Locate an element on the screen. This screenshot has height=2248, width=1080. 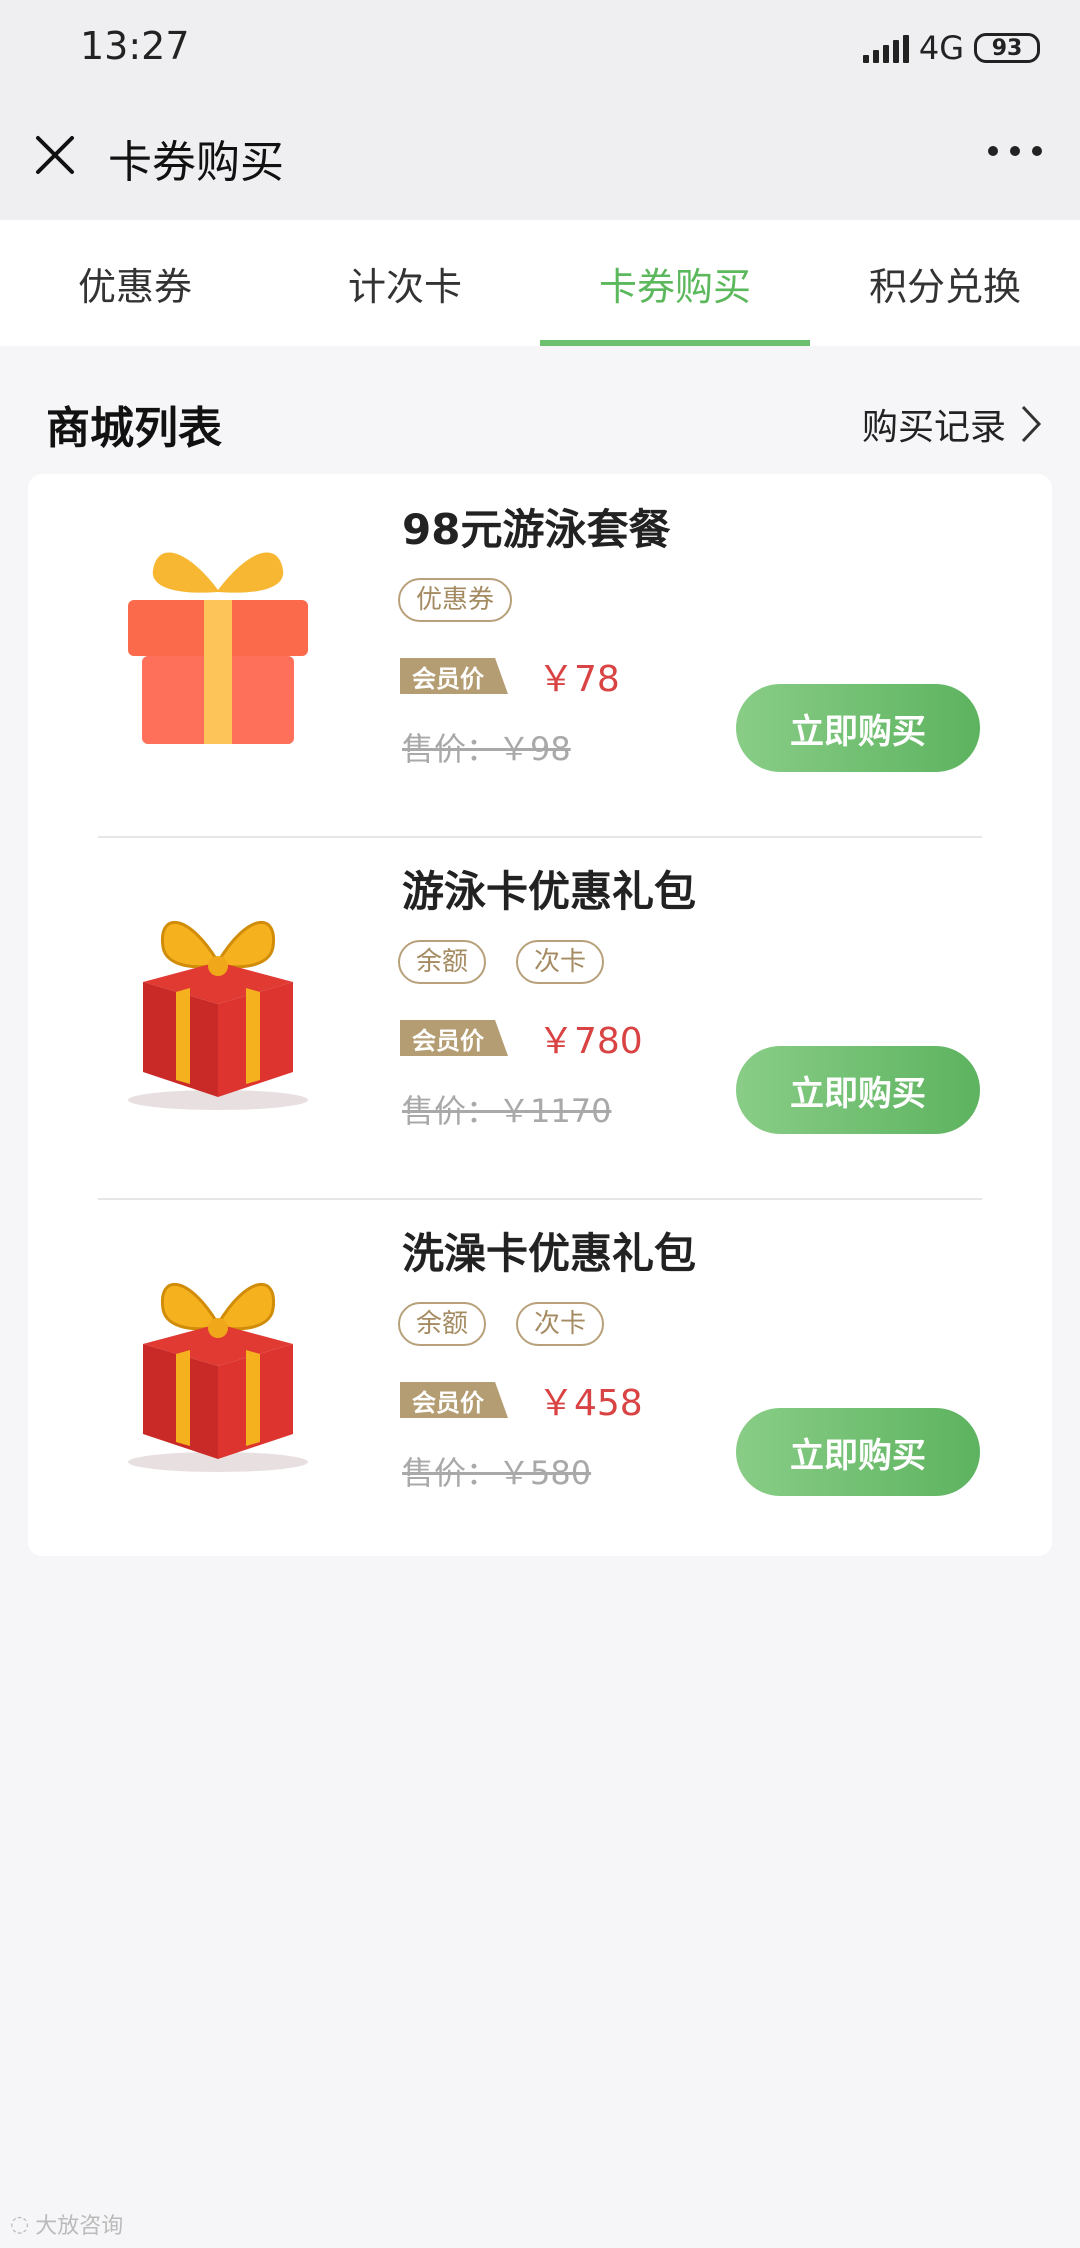
more-icon is located at coordinates (1015, 151).